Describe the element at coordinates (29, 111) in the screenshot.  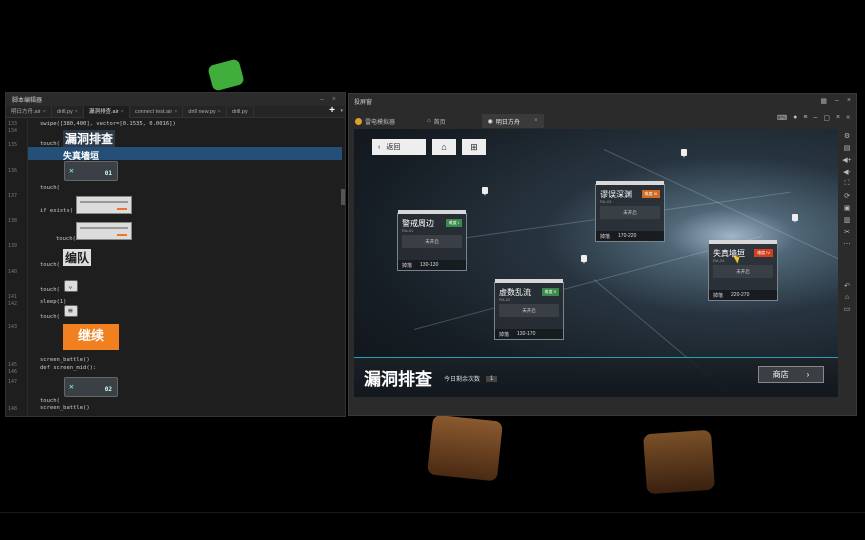
I see `tab-file: 明日方舟.air ×` at that location.